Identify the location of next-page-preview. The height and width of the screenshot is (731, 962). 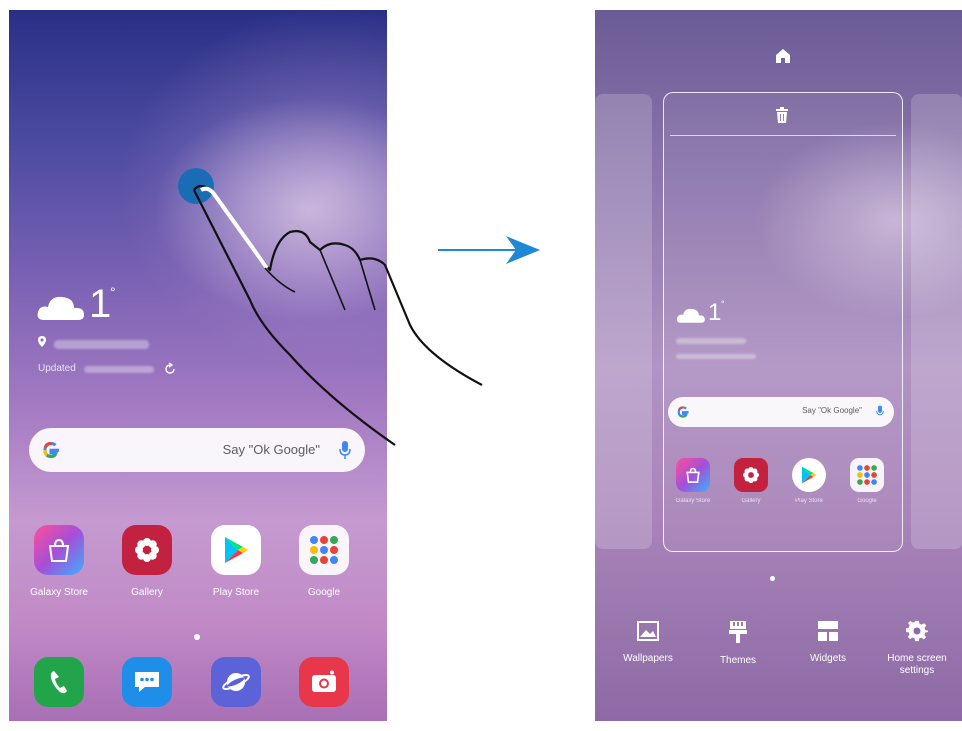
(936, 321).